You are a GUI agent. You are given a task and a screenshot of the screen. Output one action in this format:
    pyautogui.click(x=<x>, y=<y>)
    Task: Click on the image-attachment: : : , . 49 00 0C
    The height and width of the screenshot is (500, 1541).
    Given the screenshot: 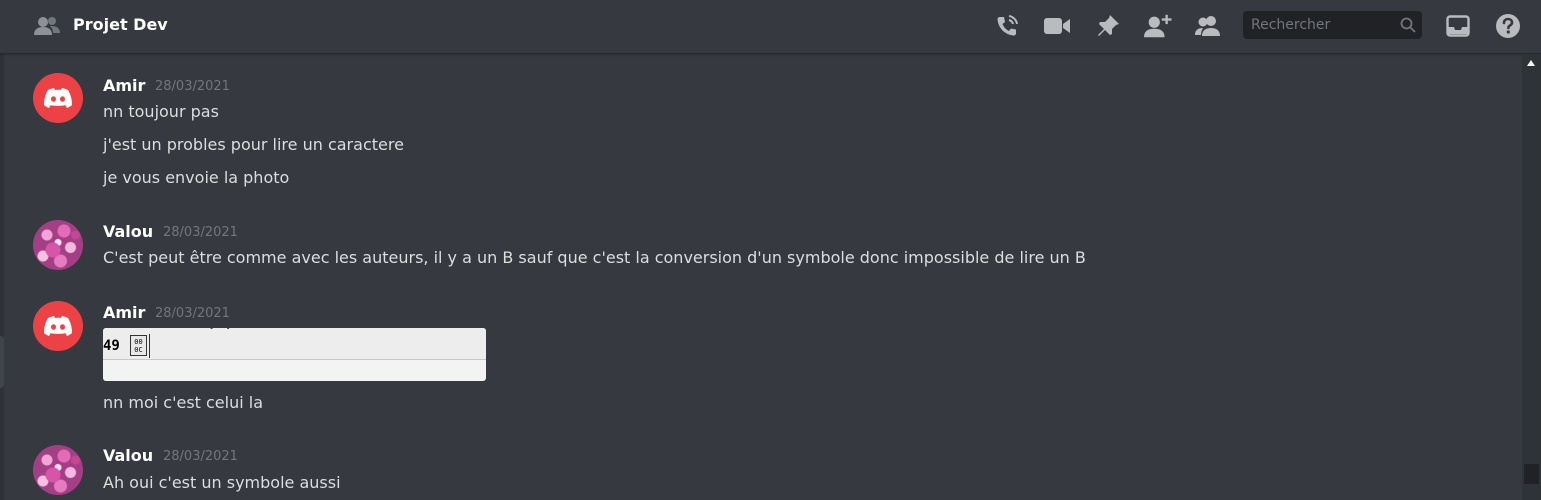 What is the action you would take?
    pyautogui.click(x=294, y=354)
    